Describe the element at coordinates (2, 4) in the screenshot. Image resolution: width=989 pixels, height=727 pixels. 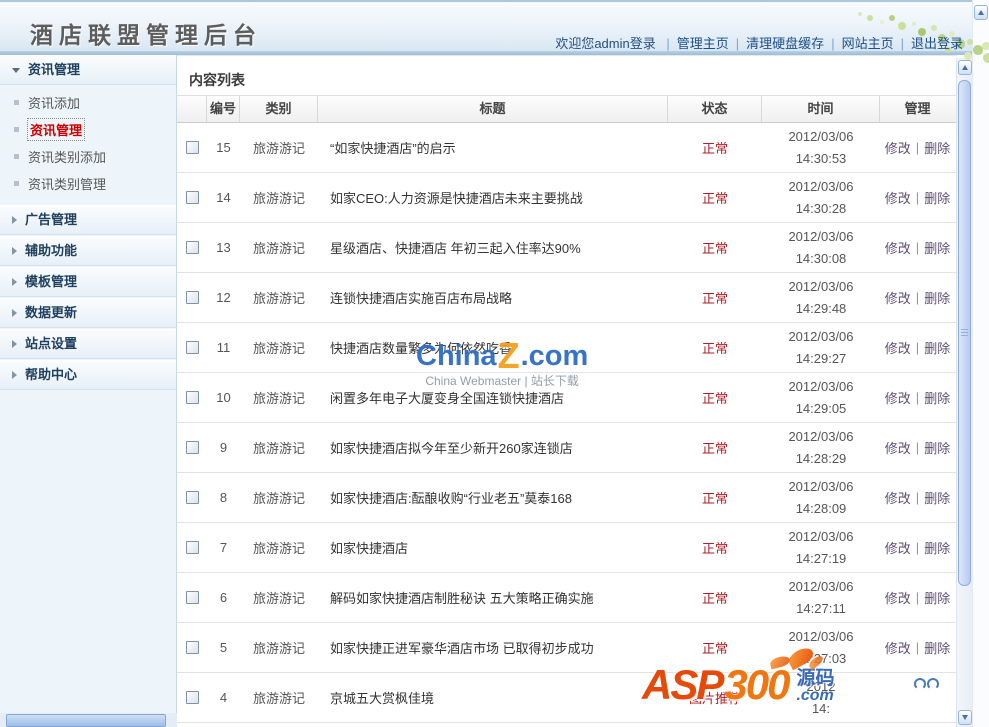
I see `decorative-dots` at that location.